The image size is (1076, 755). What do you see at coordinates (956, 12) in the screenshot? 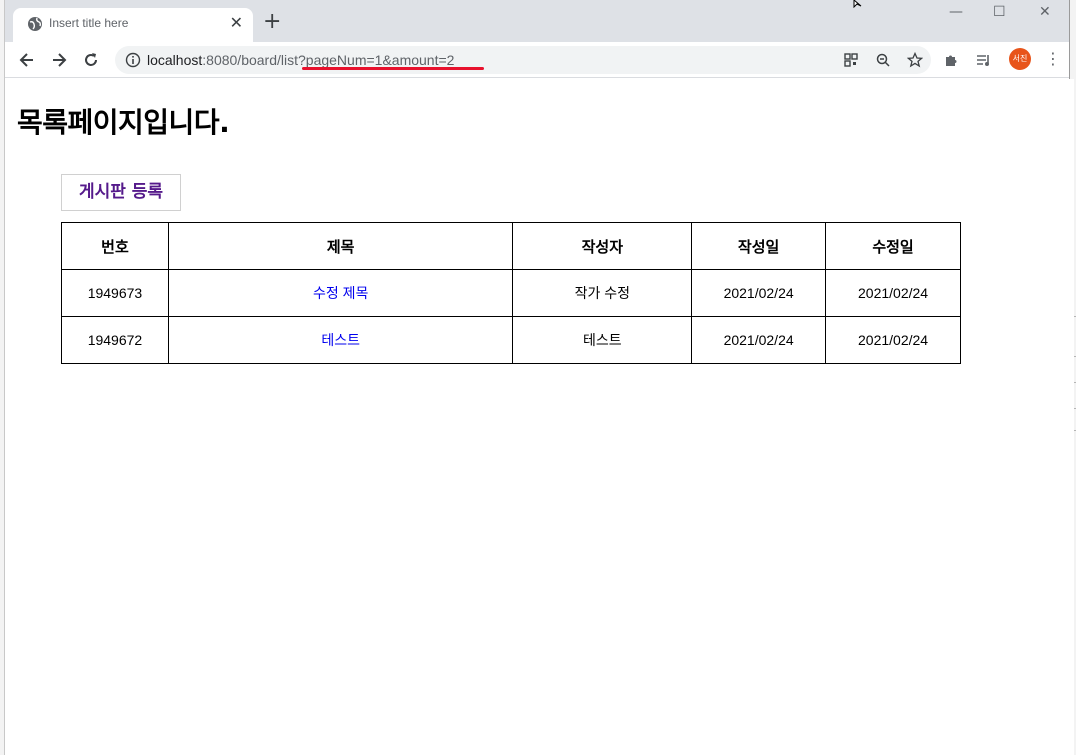
I see `minimize-button: —` at bounding box center [956, 12].